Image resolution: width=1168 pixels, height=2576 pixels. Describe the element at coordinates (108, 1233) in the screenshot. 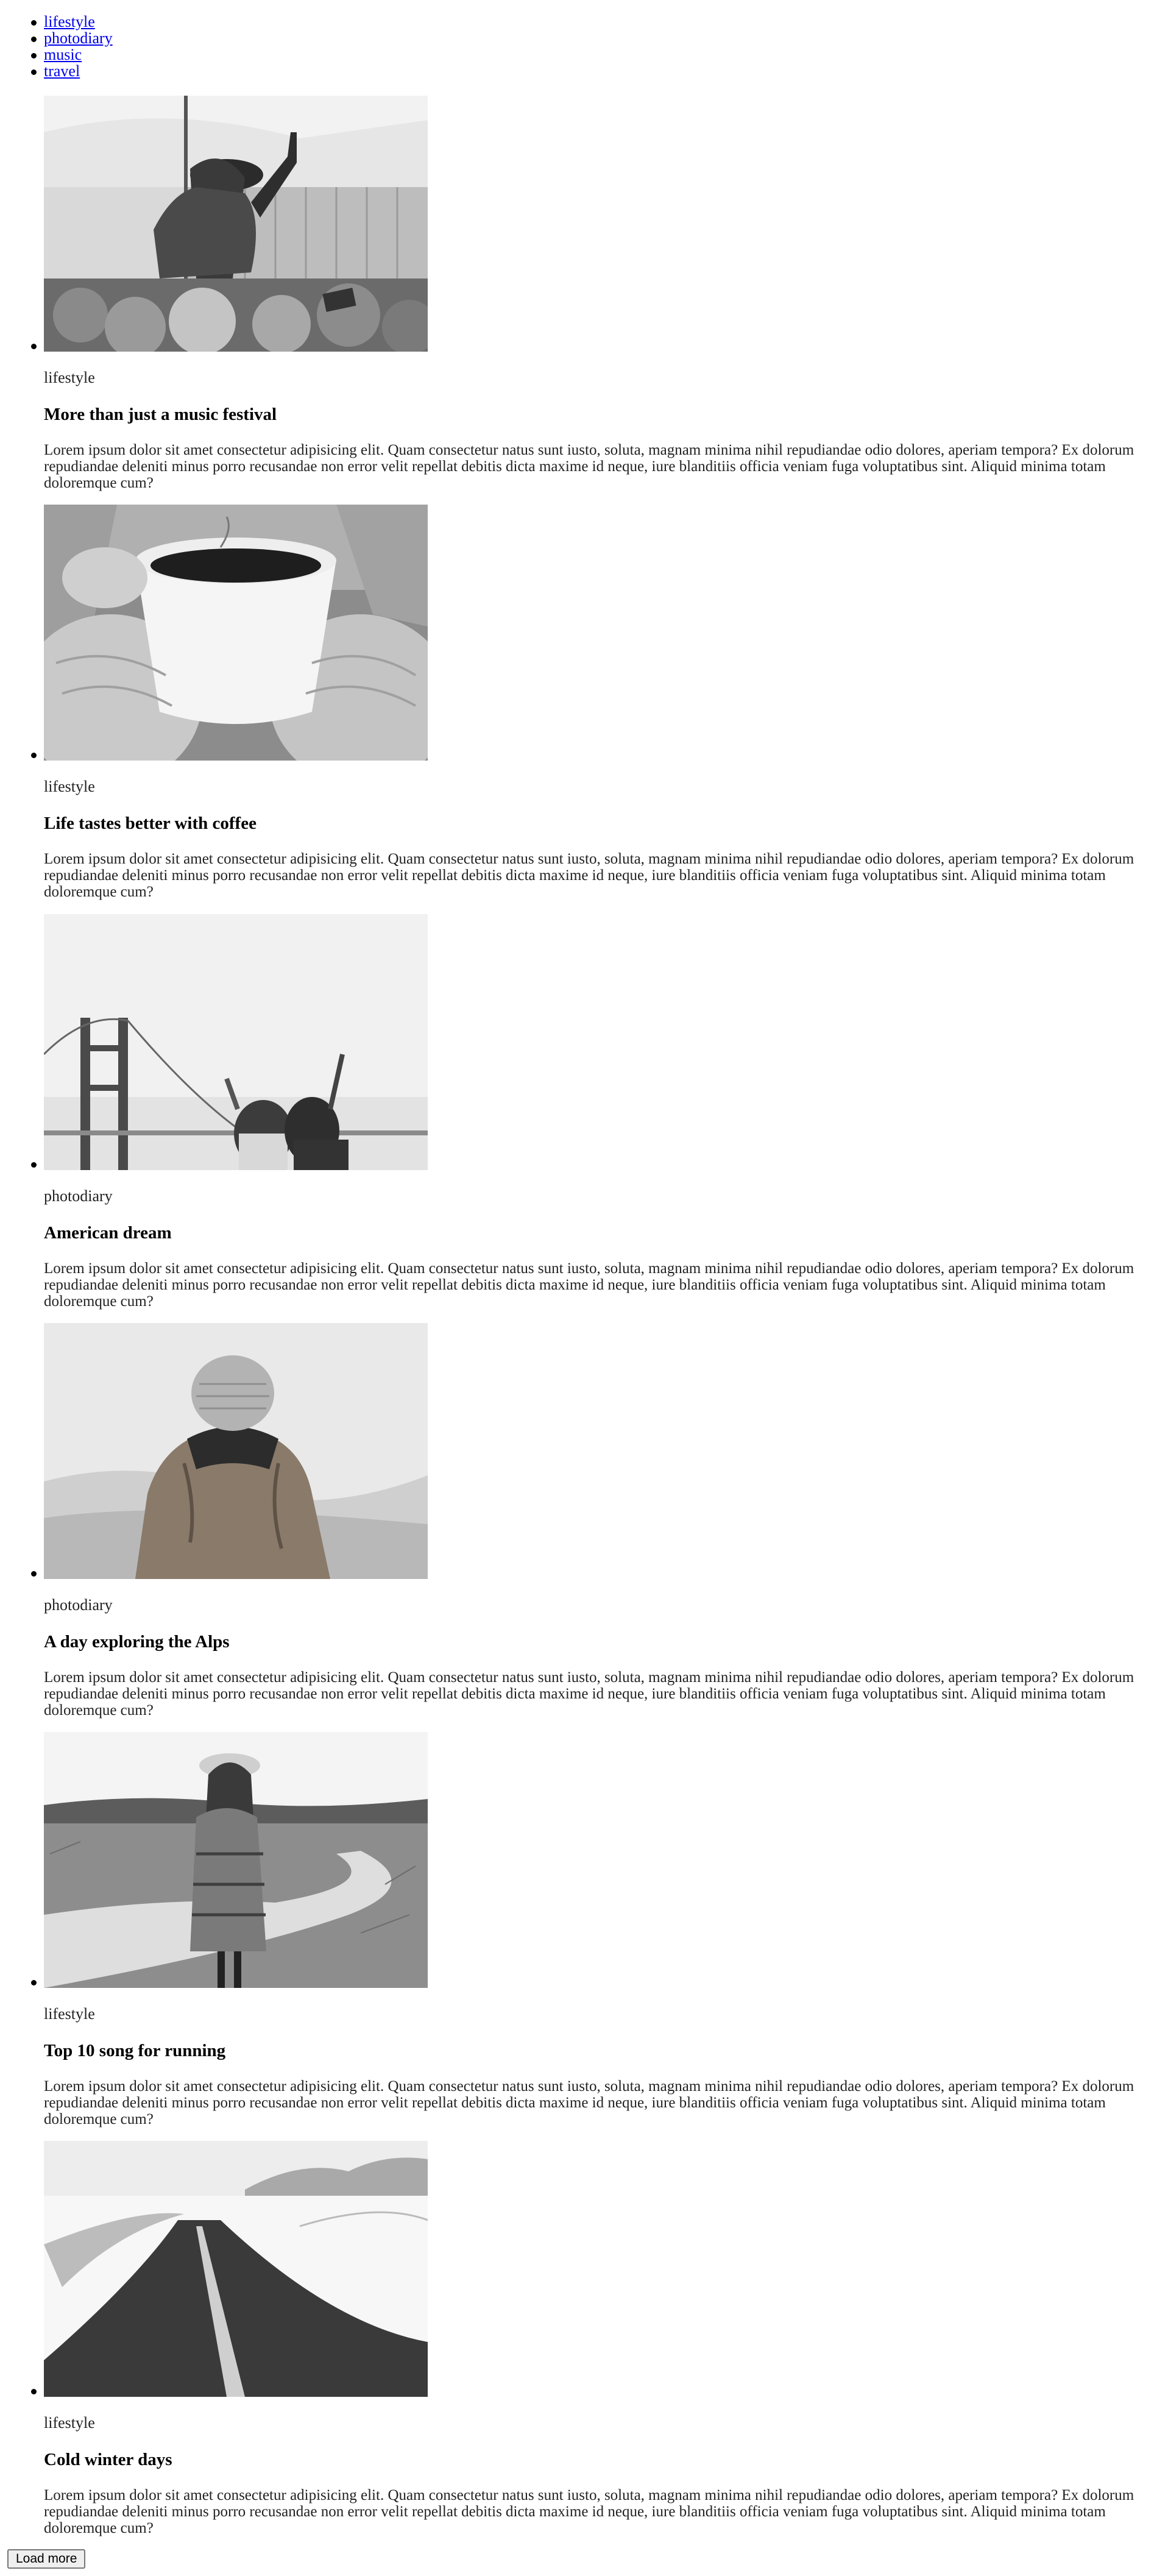

I see `post-title: American dream` at that location.